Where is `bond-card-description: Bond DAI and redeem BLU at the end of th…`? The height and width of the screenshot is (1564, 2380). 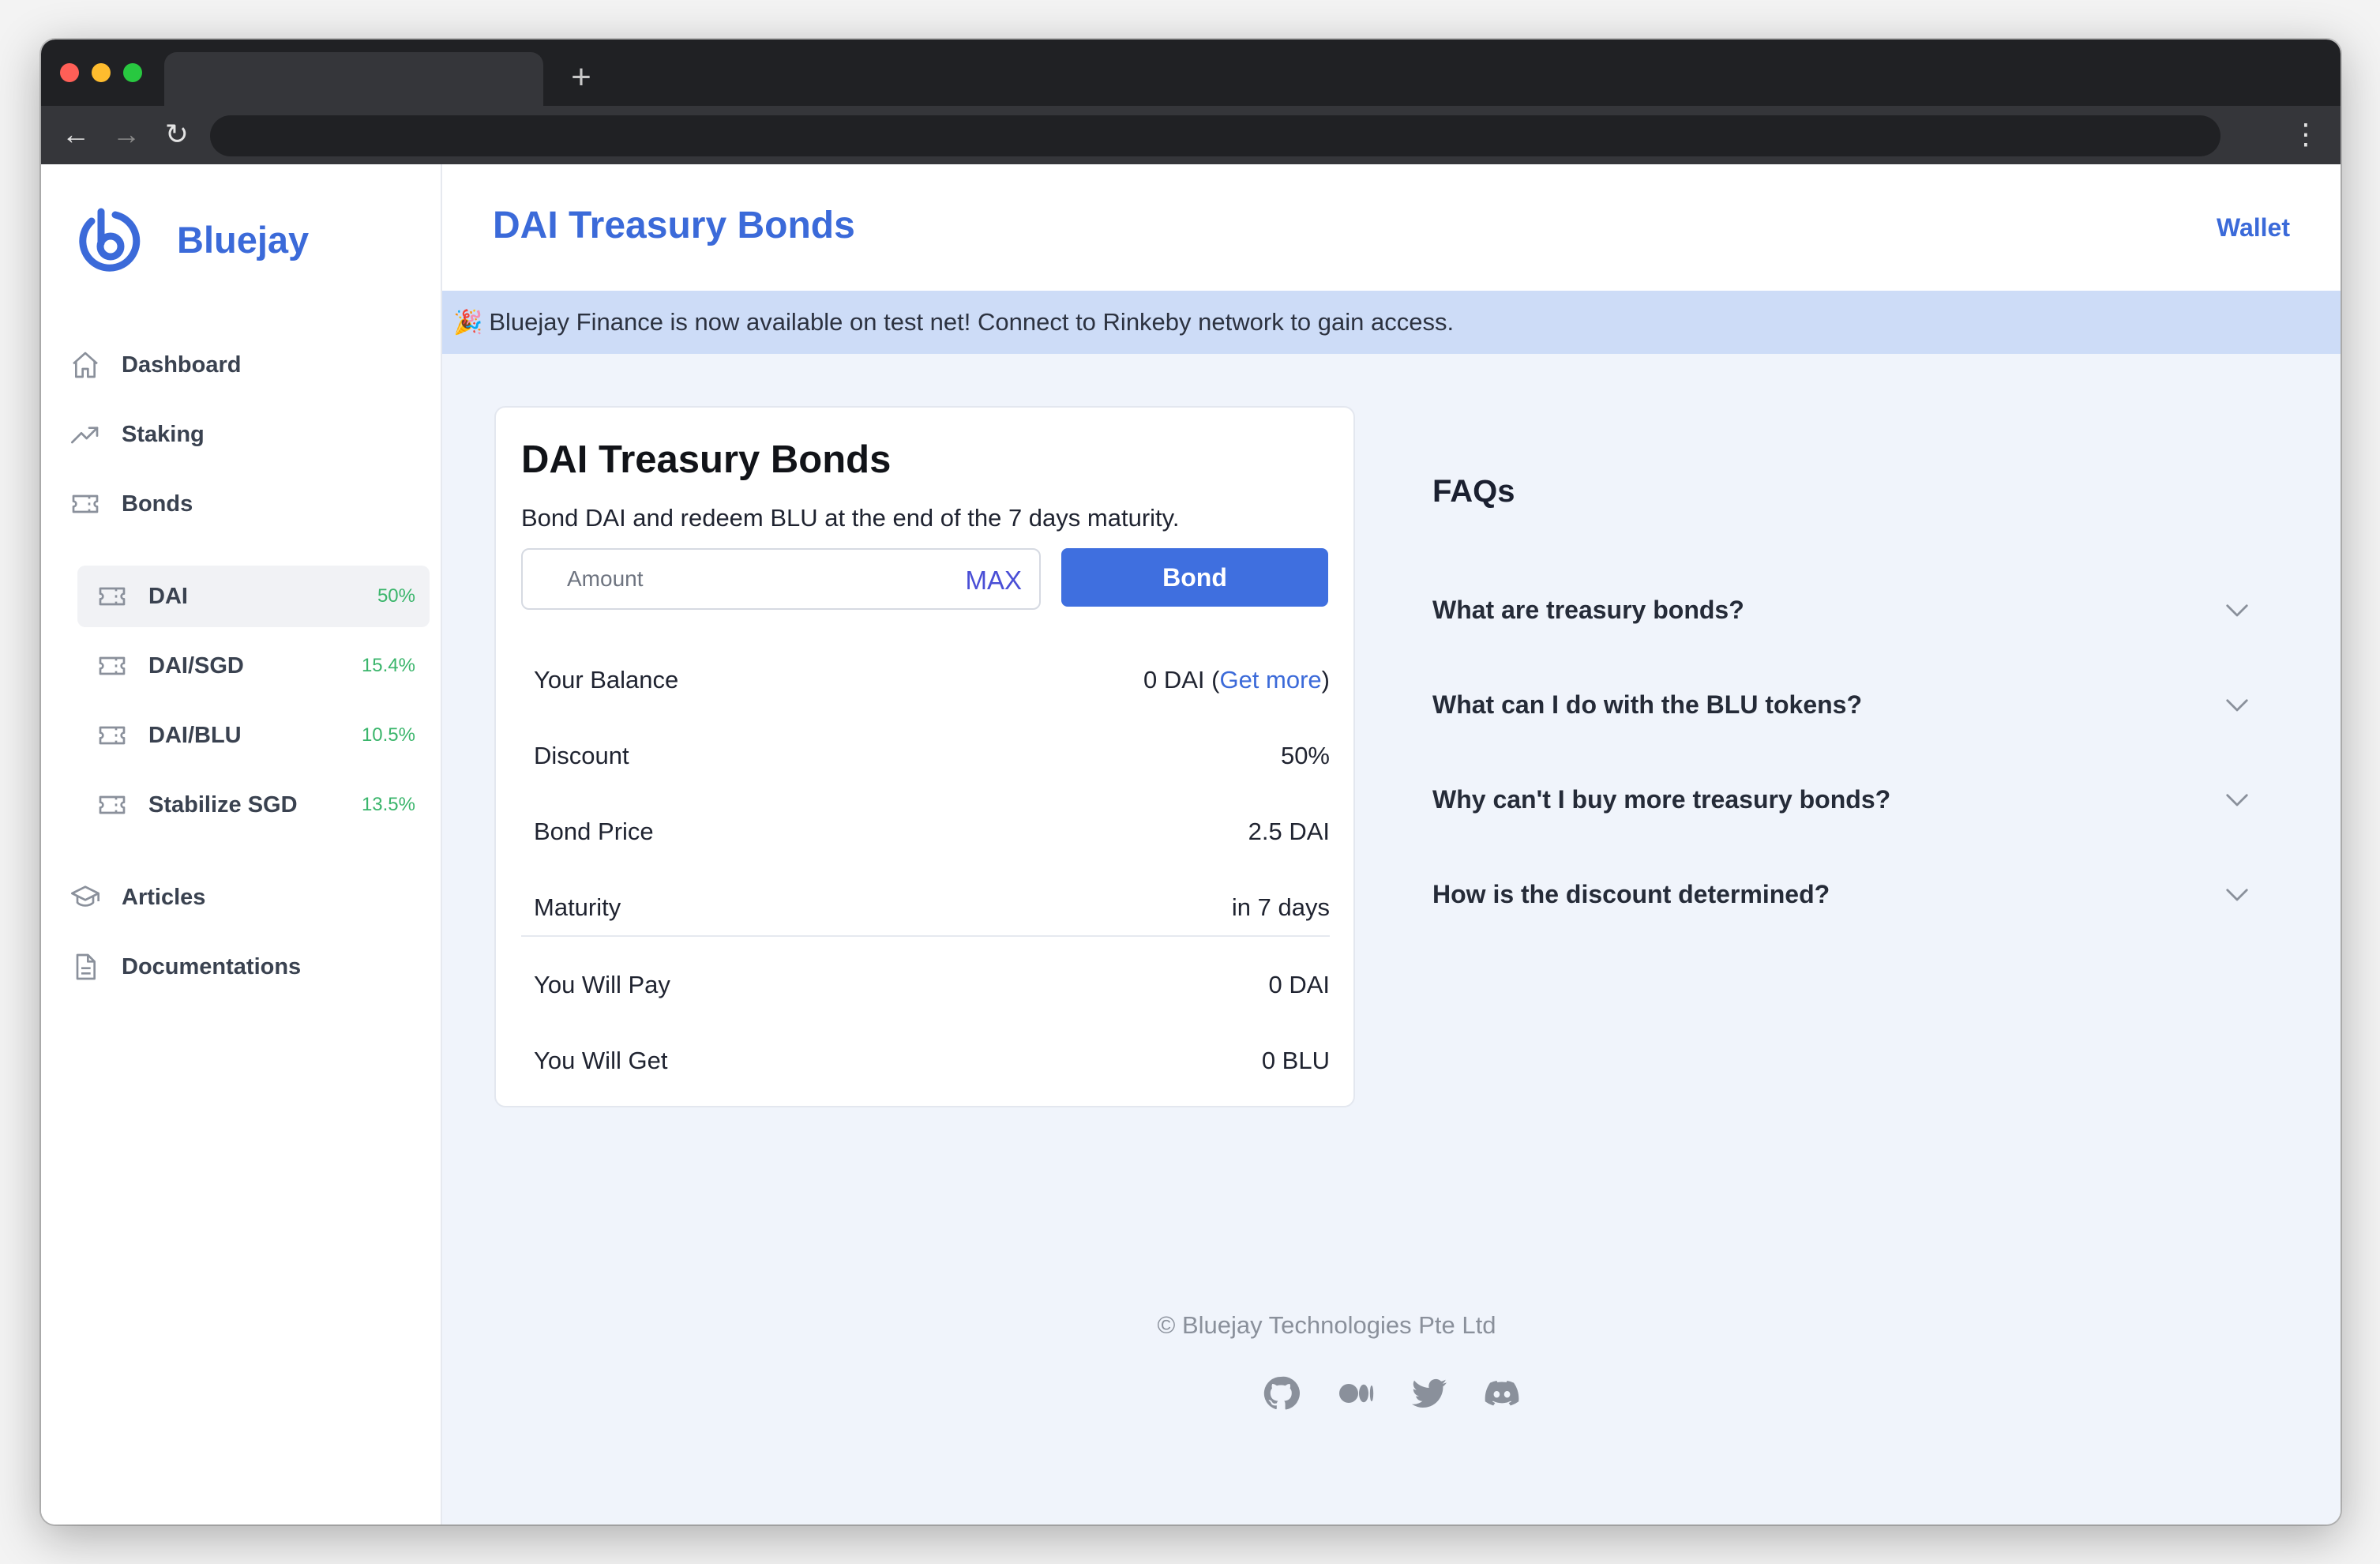
bond-card-description: Bond DAI and redeem BLU at the end of th… is located at coordinates (850, 518).